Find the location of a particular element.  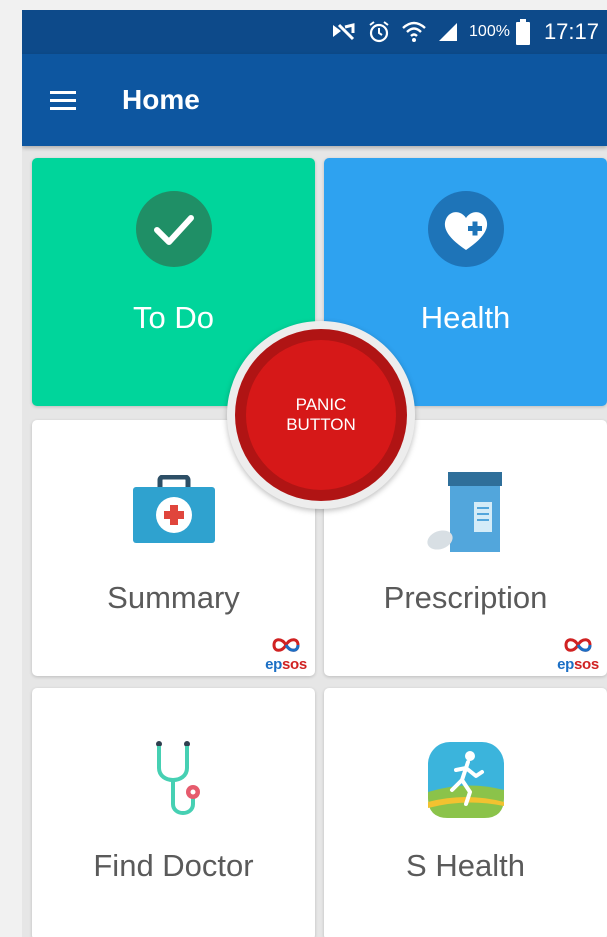

tile-label: Health is located at coordinates (465, 317).